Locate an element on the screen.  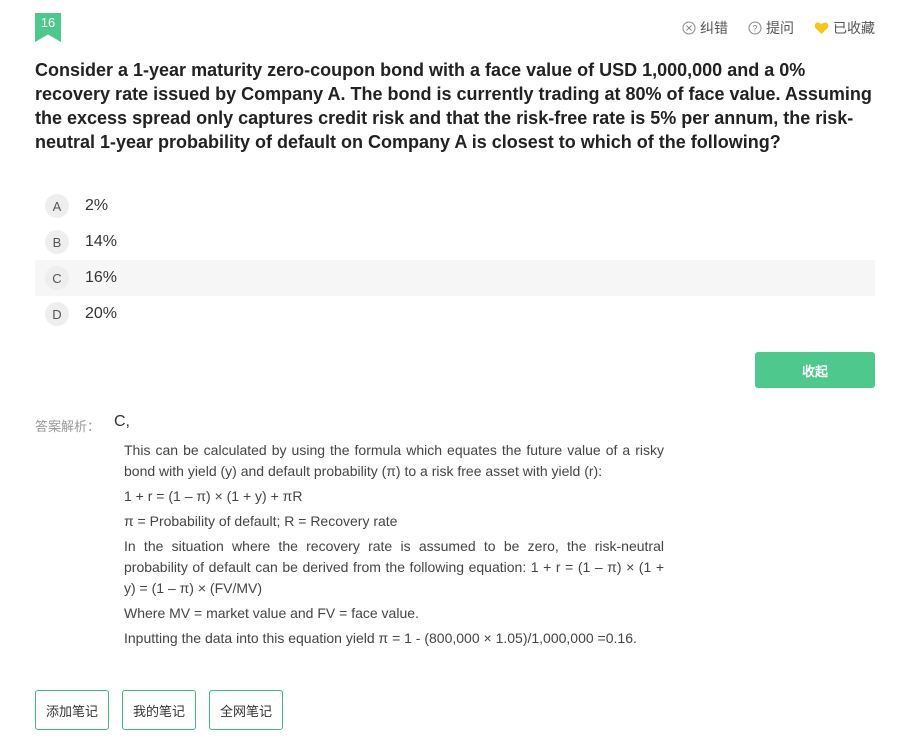
option-text: 14% is located at coordinates (101, 241).